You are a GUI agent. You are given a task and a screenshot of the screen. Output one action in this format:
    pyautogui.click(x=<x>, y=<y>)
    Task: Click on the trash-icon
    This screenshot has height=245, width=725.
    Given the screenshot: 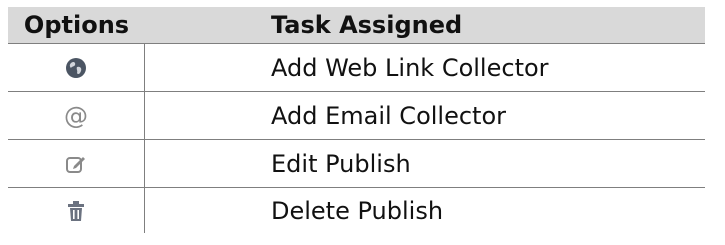 What is the action you would take?
    pyautogui.click(x=76, y=211)
    